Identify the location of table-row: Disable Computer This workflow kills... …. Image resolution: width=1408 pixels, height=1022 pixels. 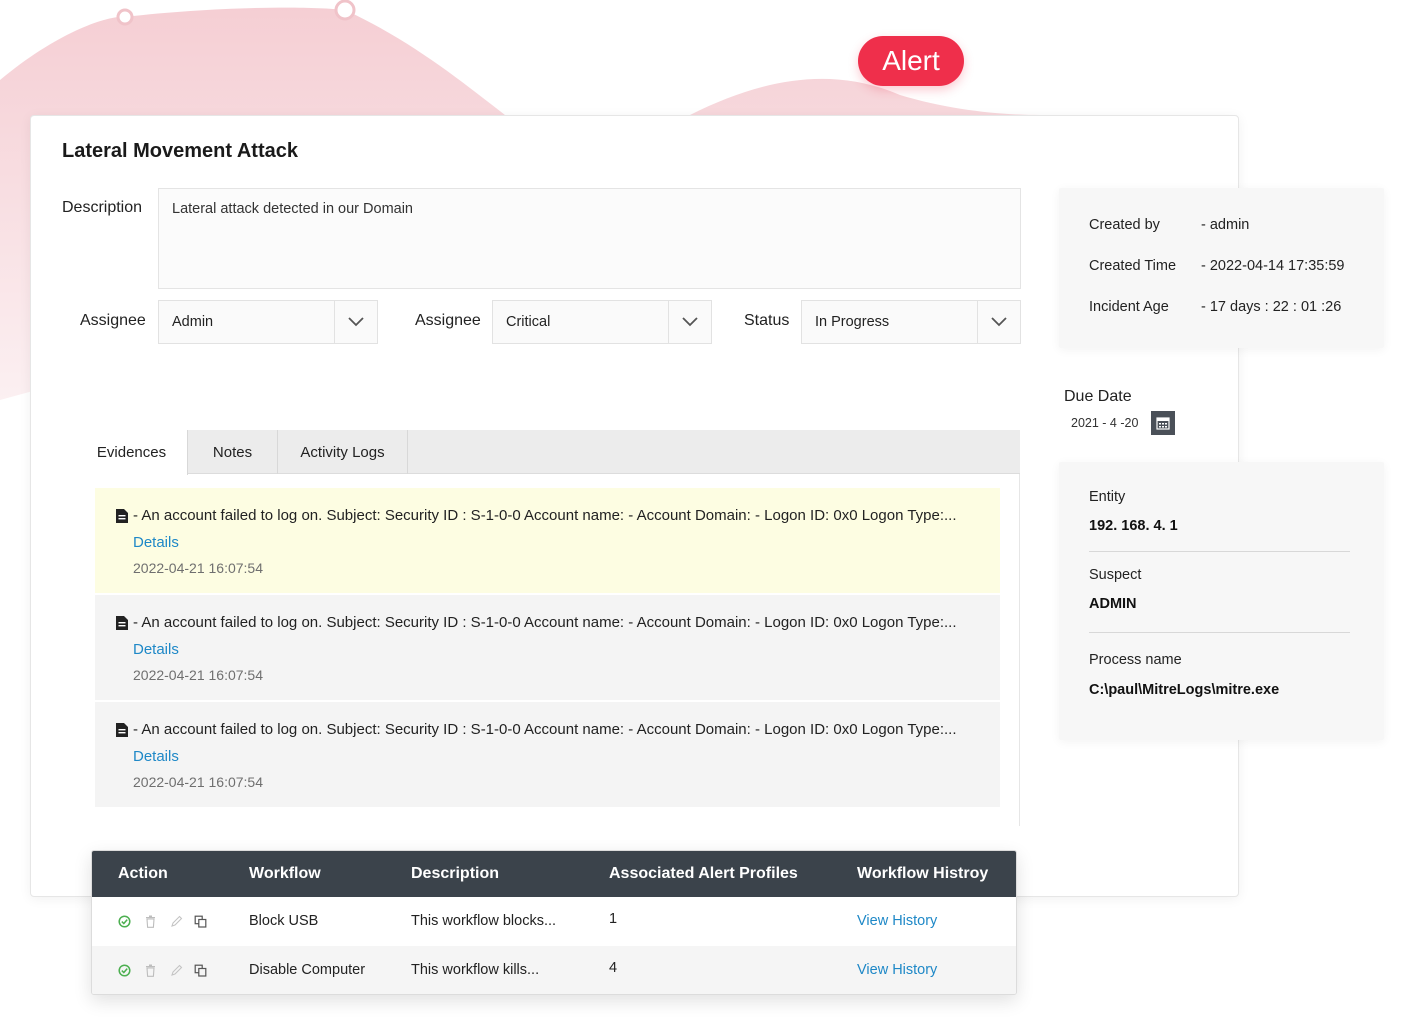
(554, 970).